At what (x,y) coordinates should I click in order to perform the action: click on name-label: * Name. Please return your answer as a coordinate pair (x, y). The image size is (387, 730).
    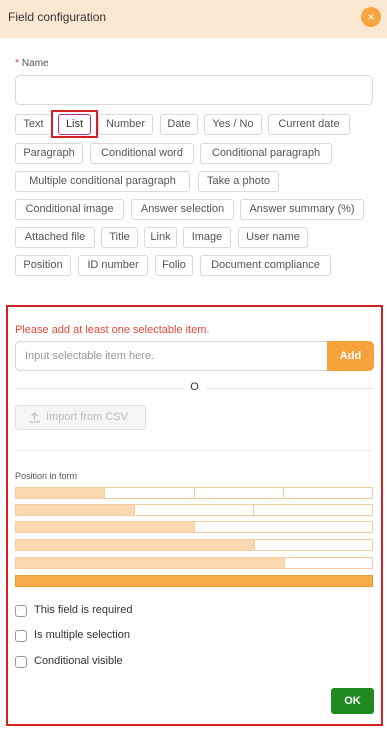
    Looking at the image, I should click on (32, 63).